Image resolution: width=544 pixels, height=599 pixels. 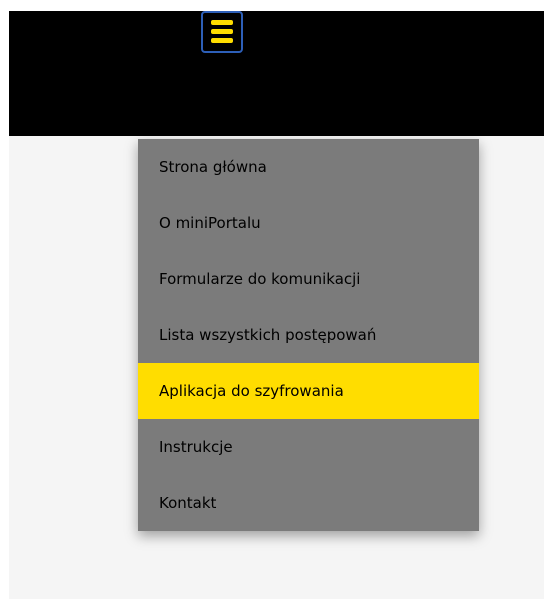 I want to click on menu-item-aplikacja-szyfrowania: Aplikacja do szyfrowania, so click(x=308, y=391).